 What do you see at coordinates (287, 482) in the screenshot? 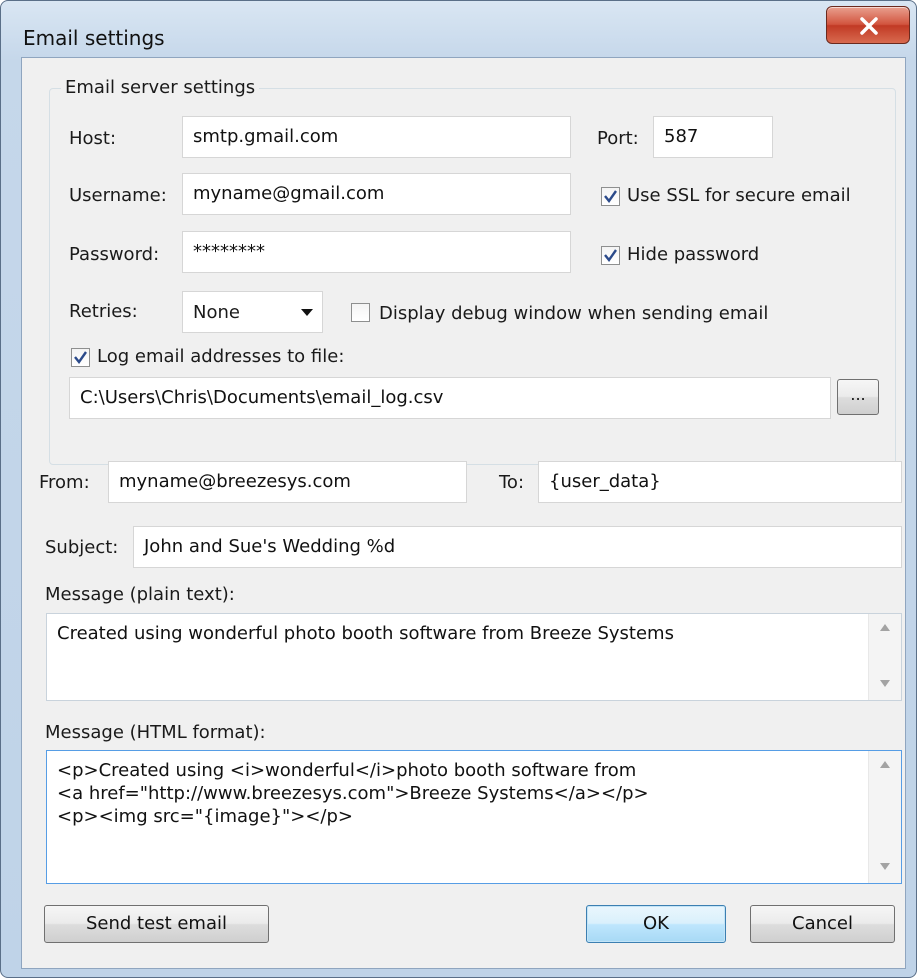
I see `from-input: myname@breezesys.com` at bounding box center [287, 482].